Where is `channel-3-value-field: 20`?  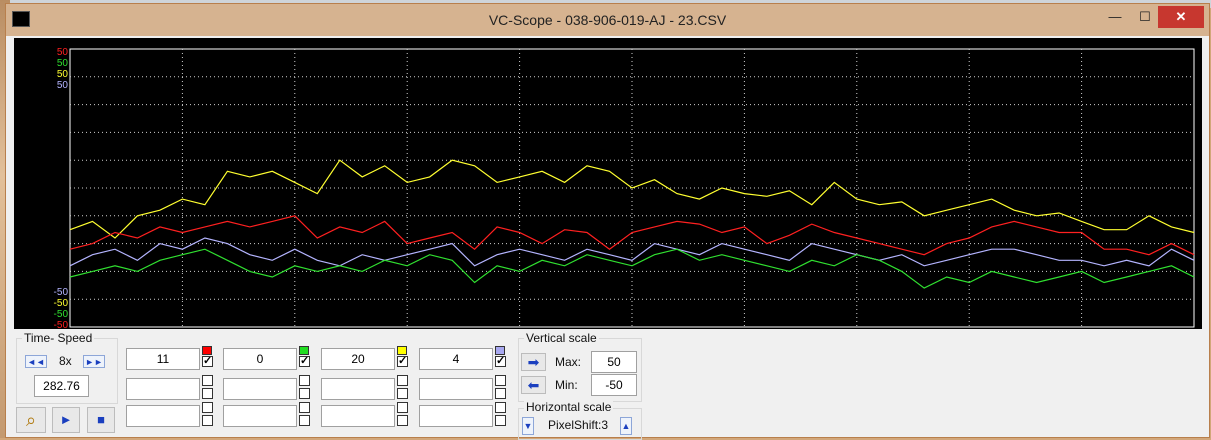
channel-3-value-field: 20 is located at coordinates (358, 359).